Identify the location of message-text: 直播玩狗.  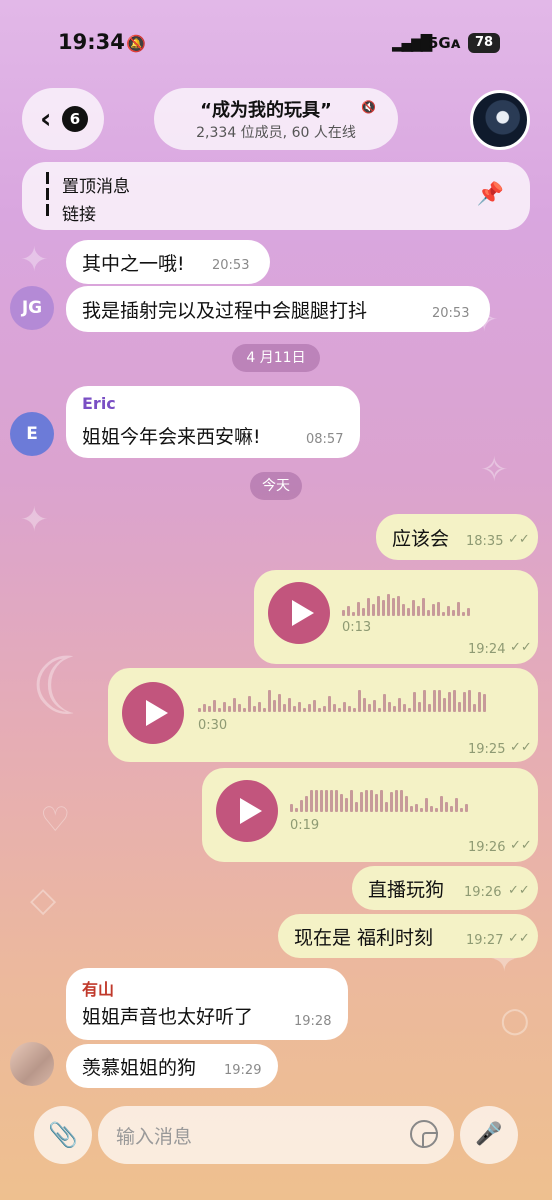
(406, 890).